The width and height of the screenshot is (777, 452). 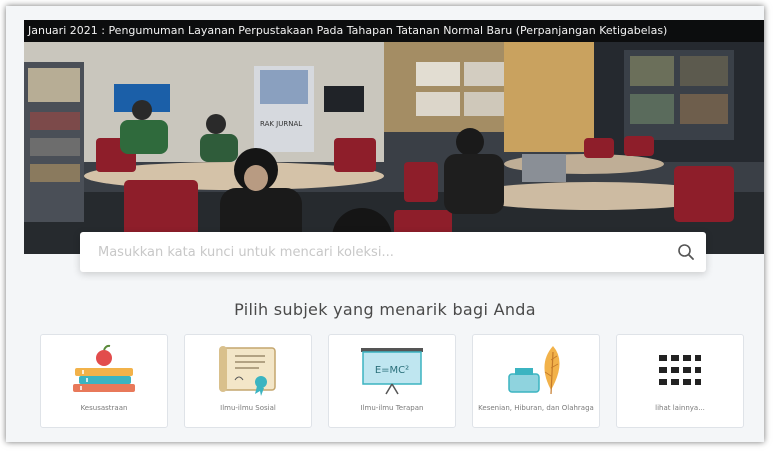 I want to click on section-title: Pilih subjek yang menarik bagi Anda, so click(x=385, y=309).